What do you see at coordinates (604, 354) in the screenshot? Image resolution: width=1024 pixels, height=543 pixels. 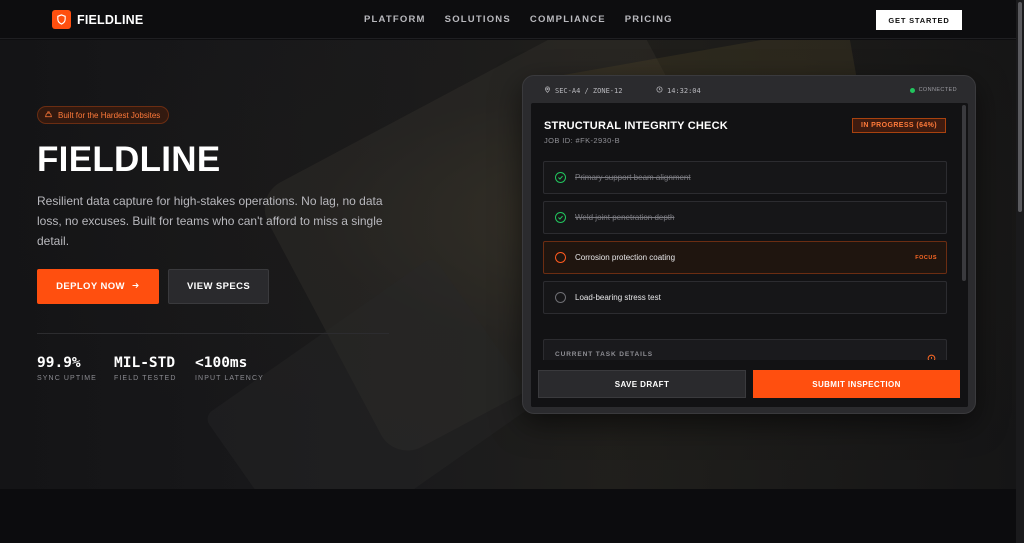 I see `details-label: CURRENT TASK DETAILS` at bounding box center [604, 354].